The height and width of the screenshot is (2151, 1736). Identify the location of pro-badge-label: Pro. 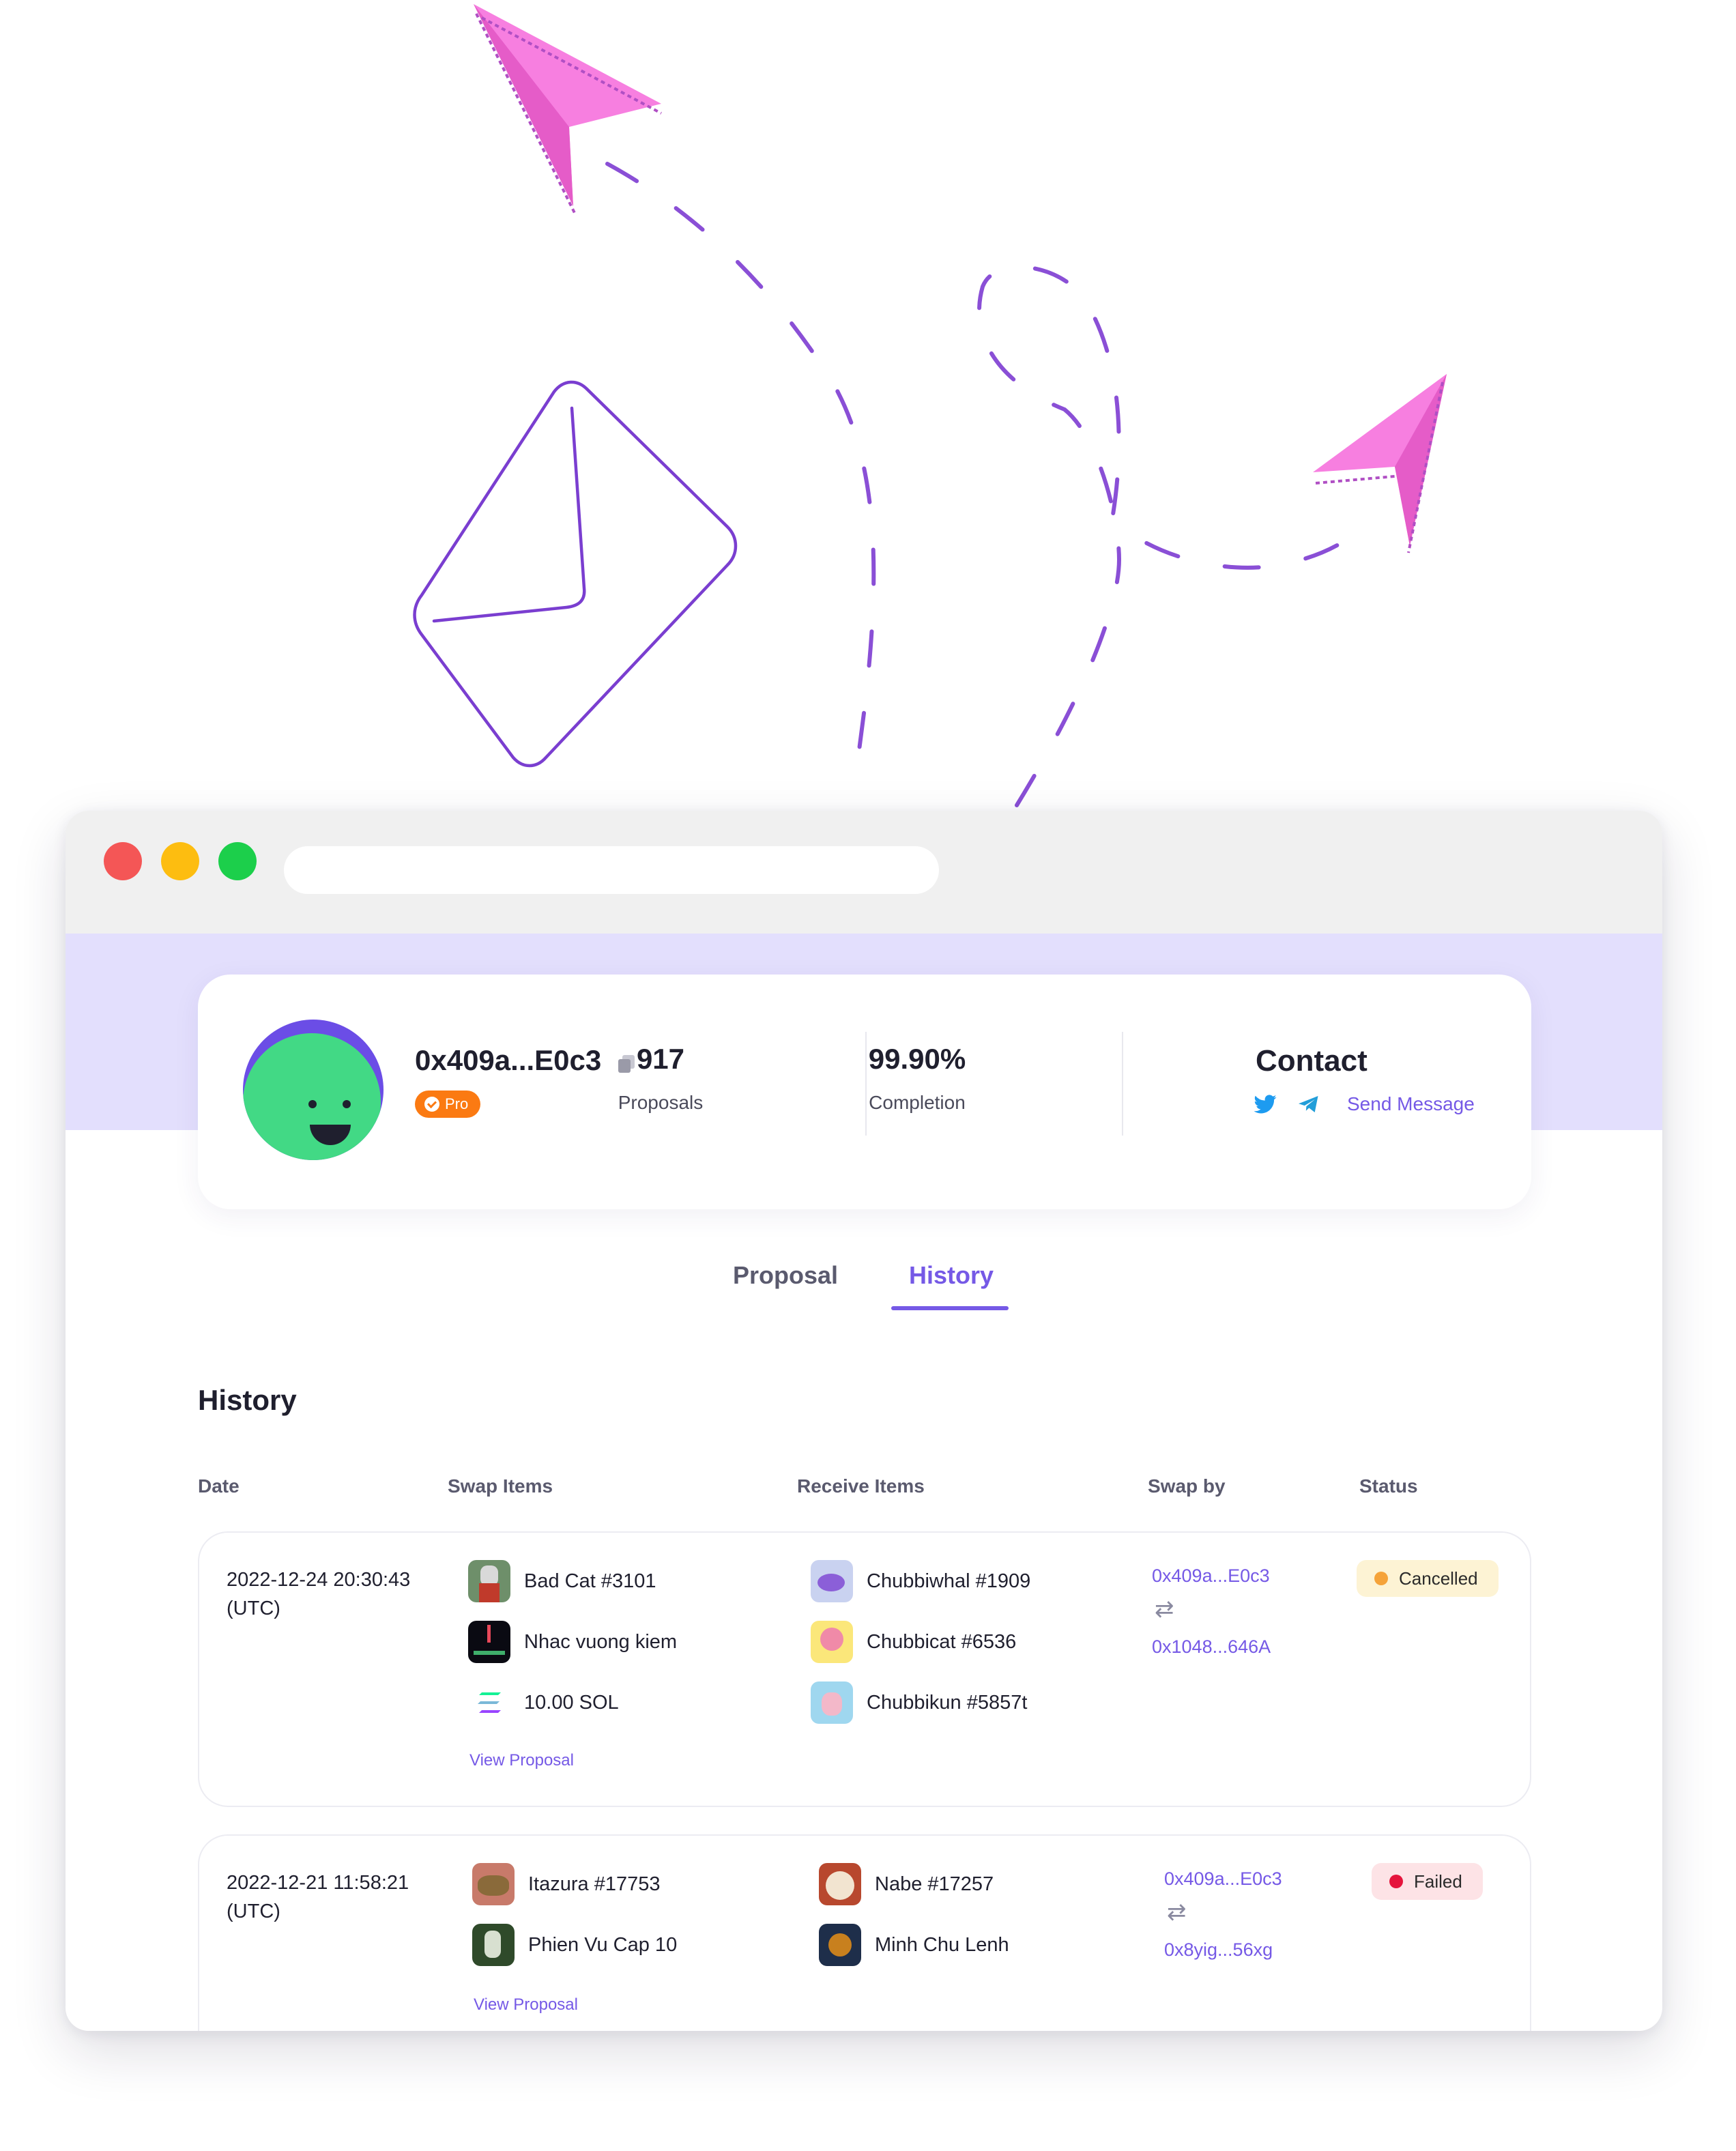
(457, 1103).